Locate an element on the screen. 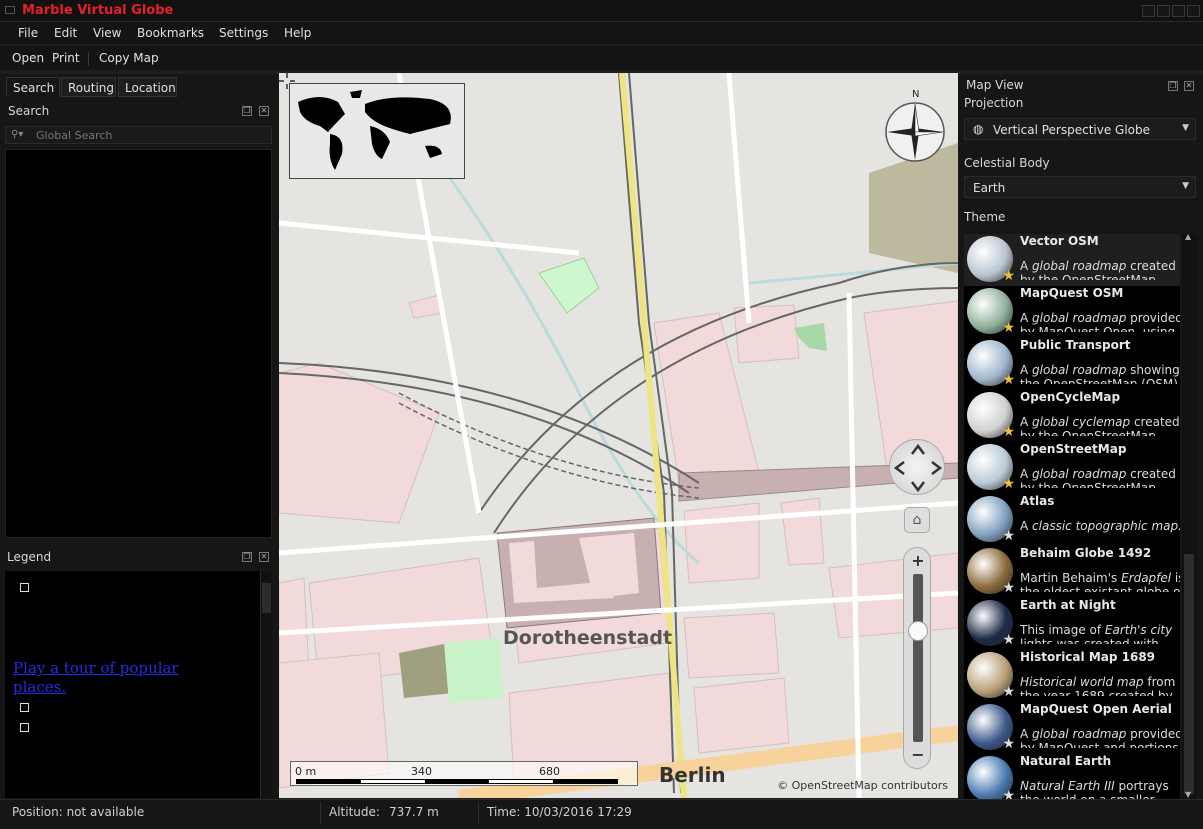 Image resolution: width=1203 pixels, height=829 pixels. home-button: ⌂ is located at coordinates (917, 520).